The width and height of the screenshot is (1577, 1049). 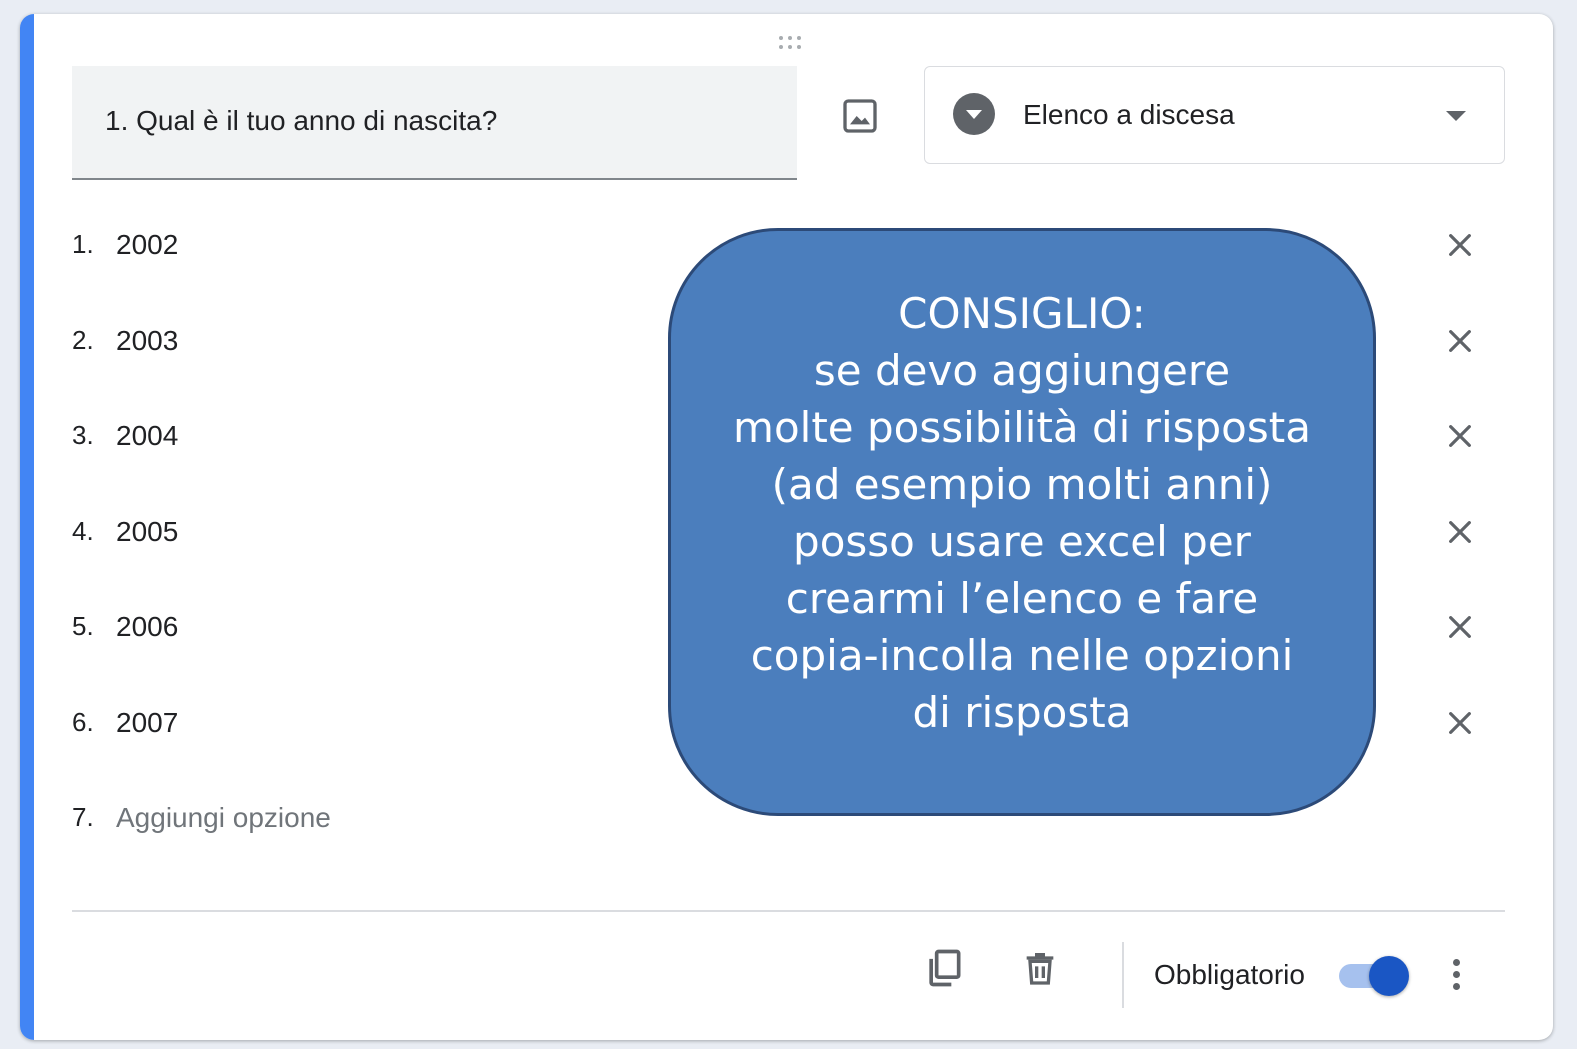 I want to click on image-icon, so click(x=860, y=116).